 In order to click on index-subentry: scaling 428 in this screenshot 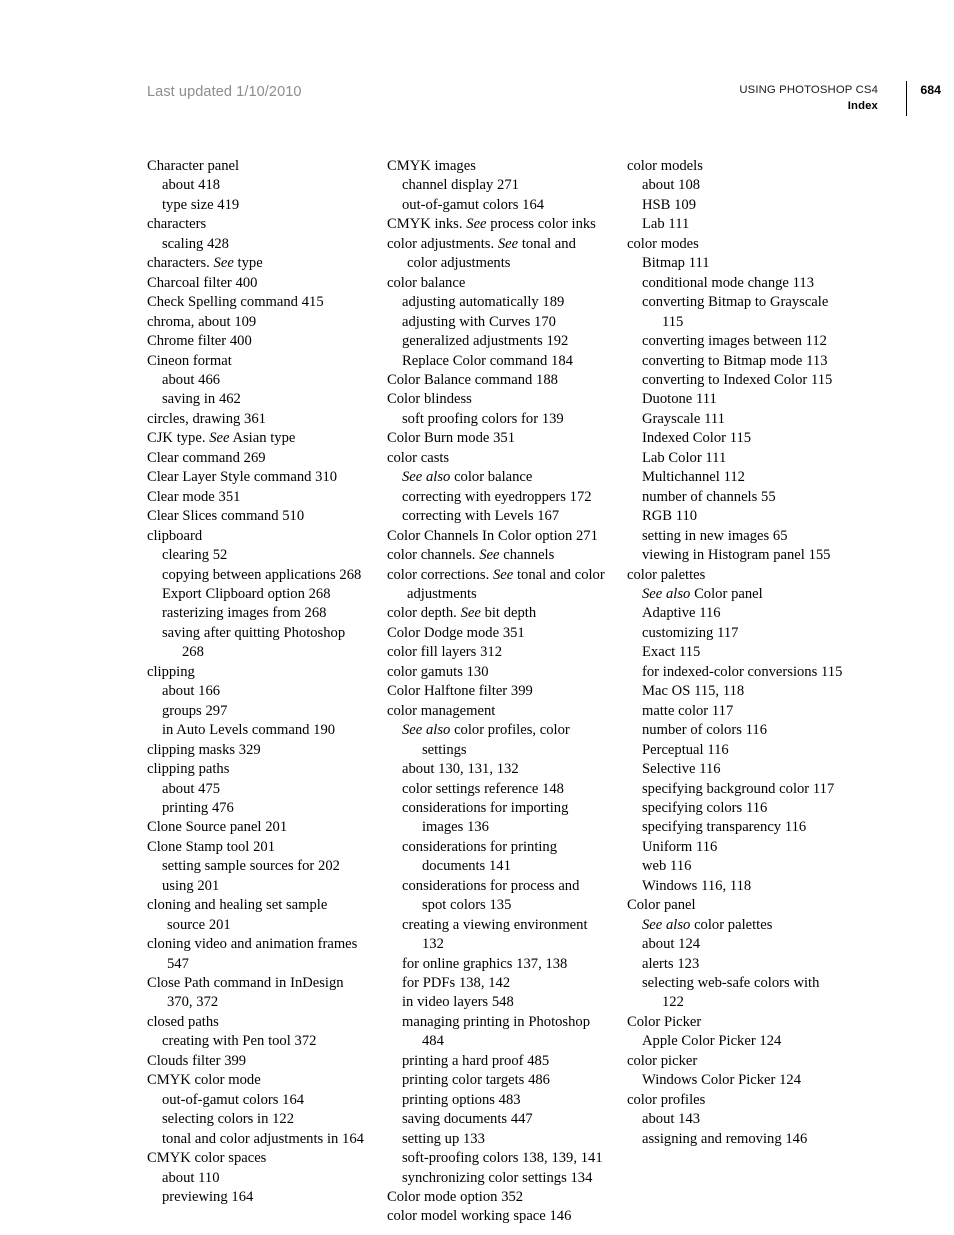, I will do `click(195, 243)`.